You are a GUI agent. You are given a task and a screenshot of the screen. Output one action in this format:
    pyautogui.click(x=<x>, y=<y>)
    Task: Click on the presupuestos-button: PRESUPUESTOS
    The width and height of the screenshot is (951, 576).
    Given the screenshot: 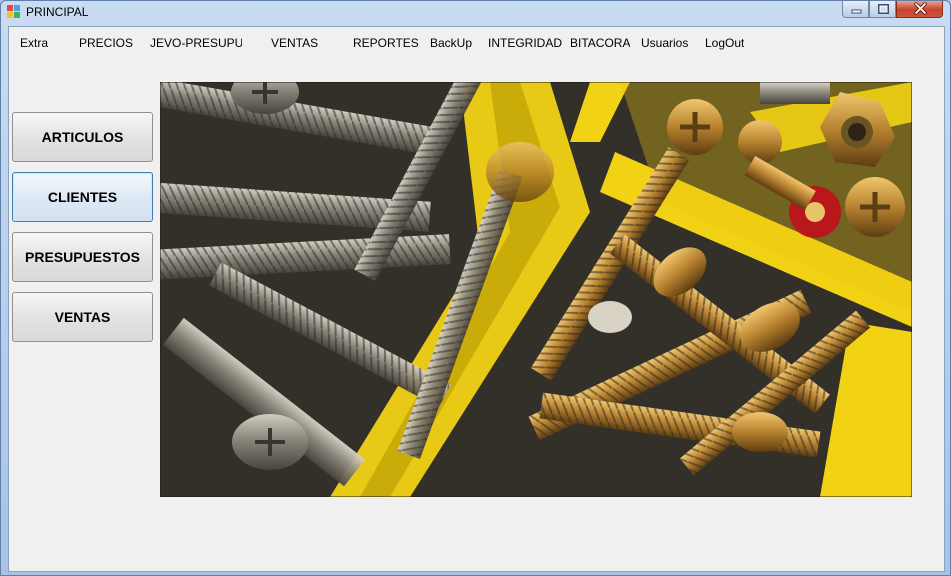 What is the action you would take?
    pyautogui.click(x=82, y=257)
    